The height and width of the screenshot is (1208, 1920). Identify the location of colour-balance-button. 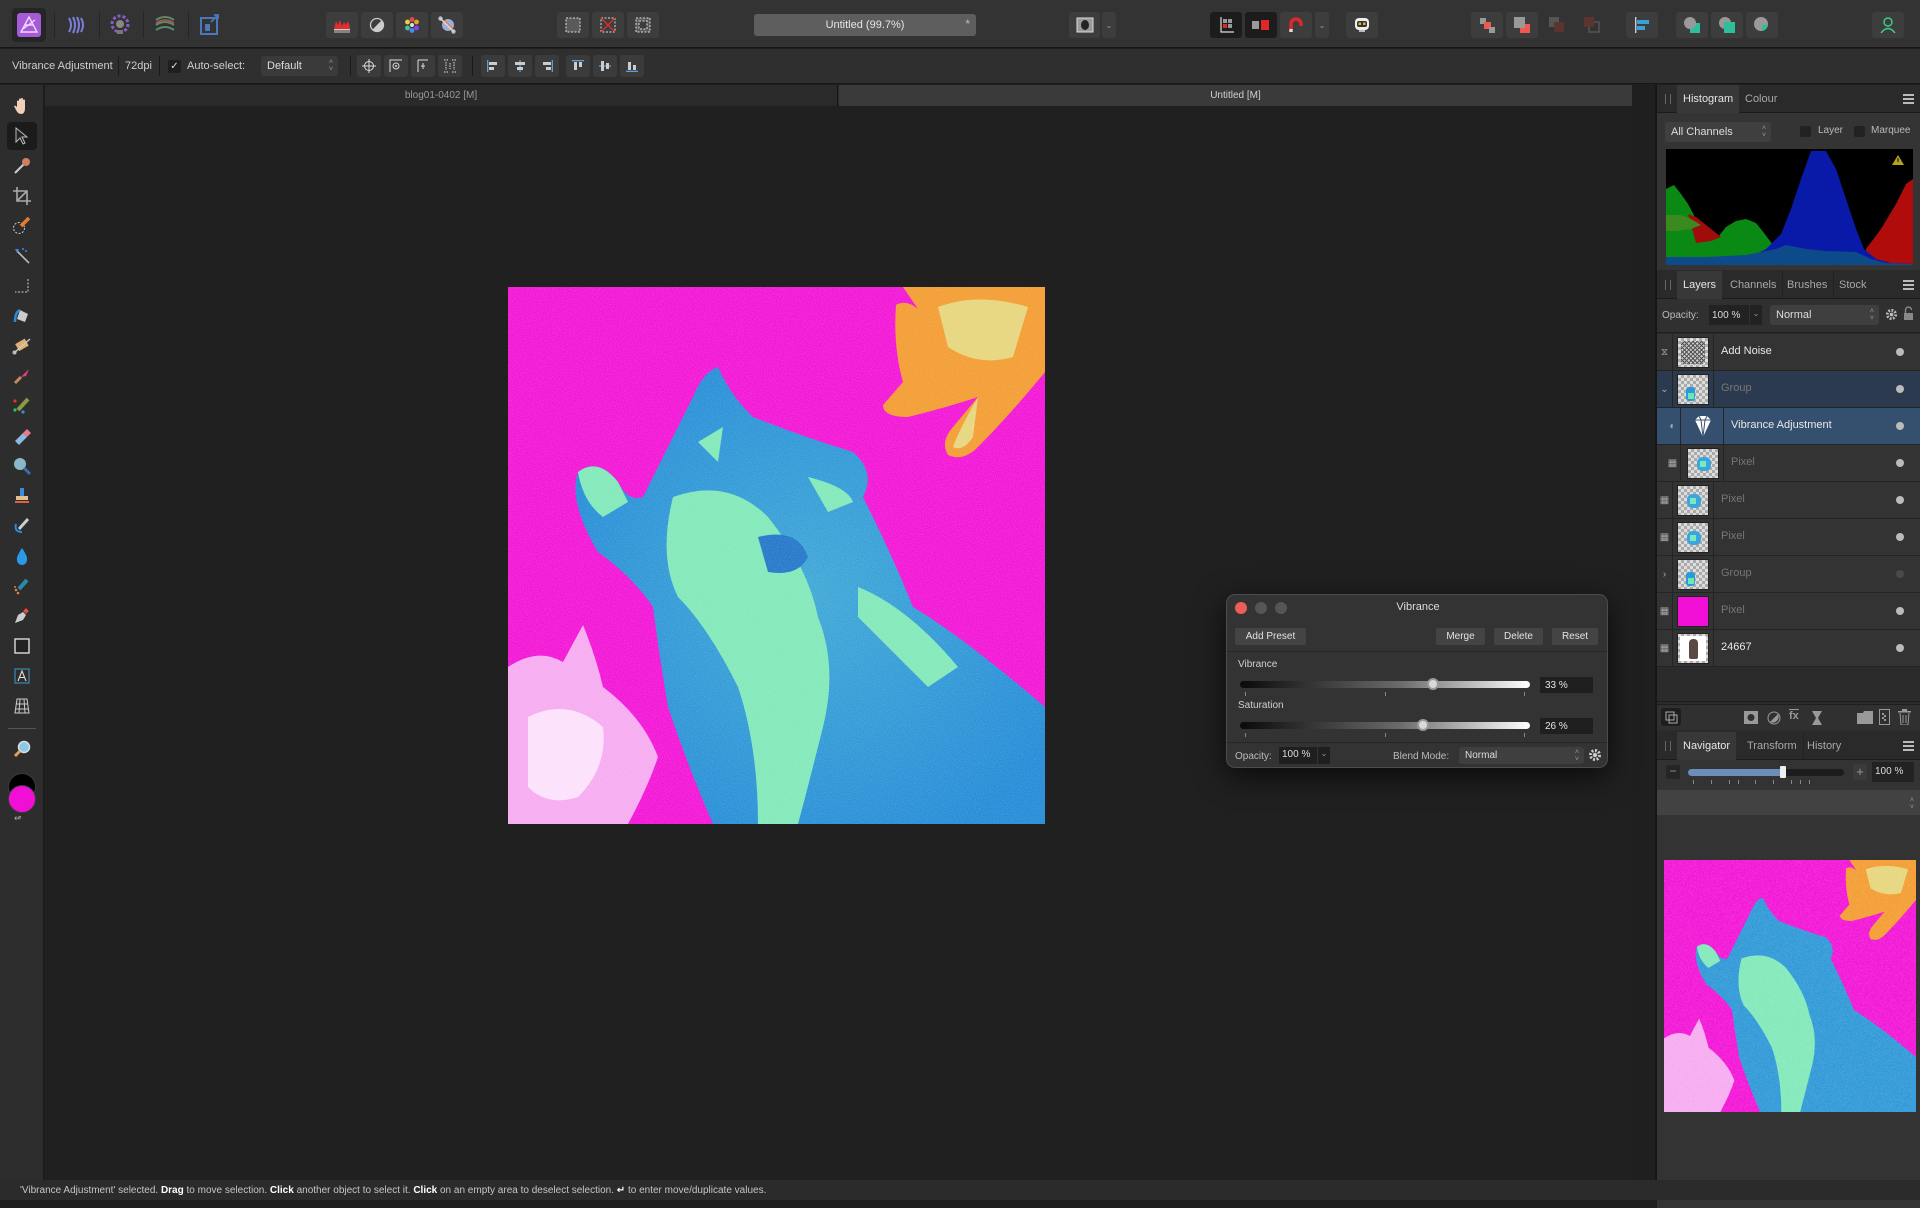
(412, 25).